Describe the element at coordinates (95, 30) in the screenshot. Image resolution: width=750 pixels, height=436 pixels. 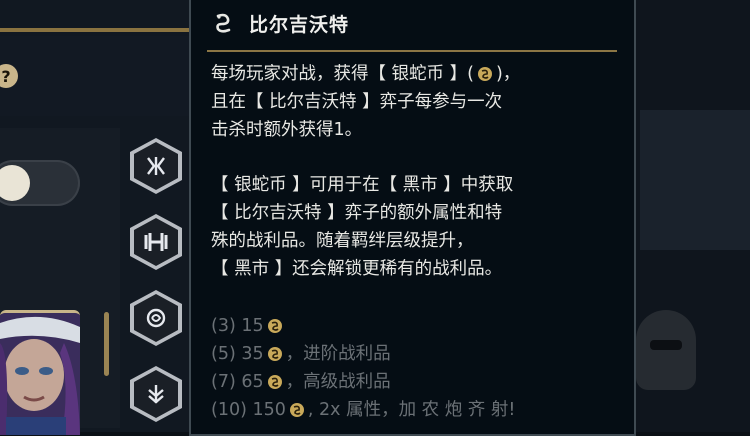
I see `top-gold-line-left` at that location.